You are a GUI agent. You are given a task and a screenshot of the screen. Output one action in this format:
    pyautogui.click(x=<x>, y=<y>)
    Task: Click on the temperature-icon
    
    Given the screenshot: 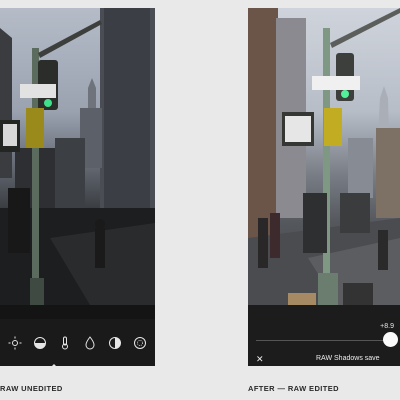 What is the action you would take?
    pyautogui.click(x=65, y=343)
    